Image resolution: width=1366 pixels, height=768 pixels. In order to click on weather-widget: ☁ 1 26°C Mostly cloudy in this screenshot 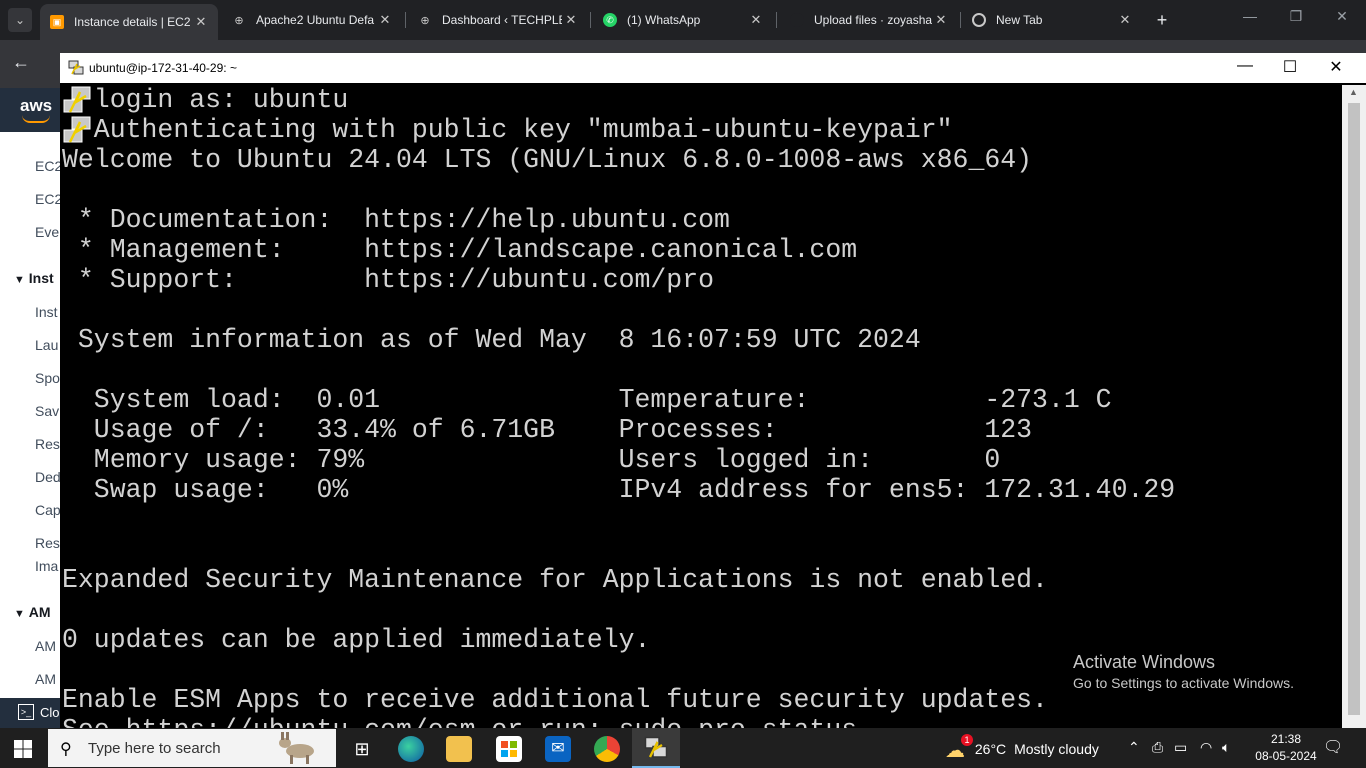, I will do `click(1022, 748)`.